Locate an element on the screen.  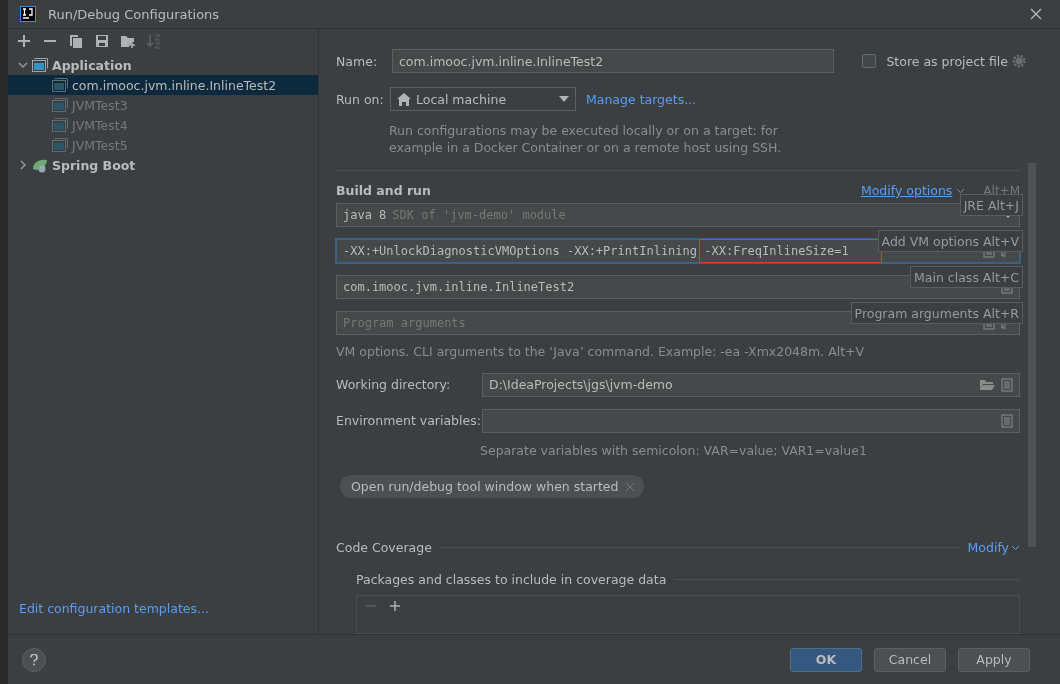
name-label: Name: is located at coordinates (357, 61).